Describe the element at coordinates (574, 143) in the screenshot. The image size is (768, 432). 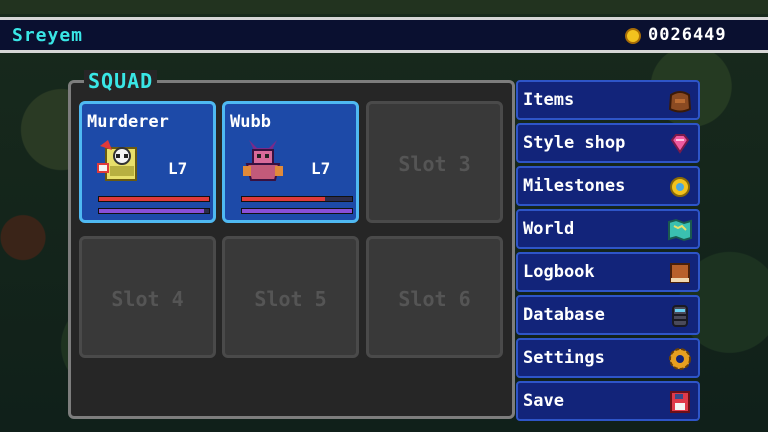
I see `menu-item-label: Style shop` at that location.